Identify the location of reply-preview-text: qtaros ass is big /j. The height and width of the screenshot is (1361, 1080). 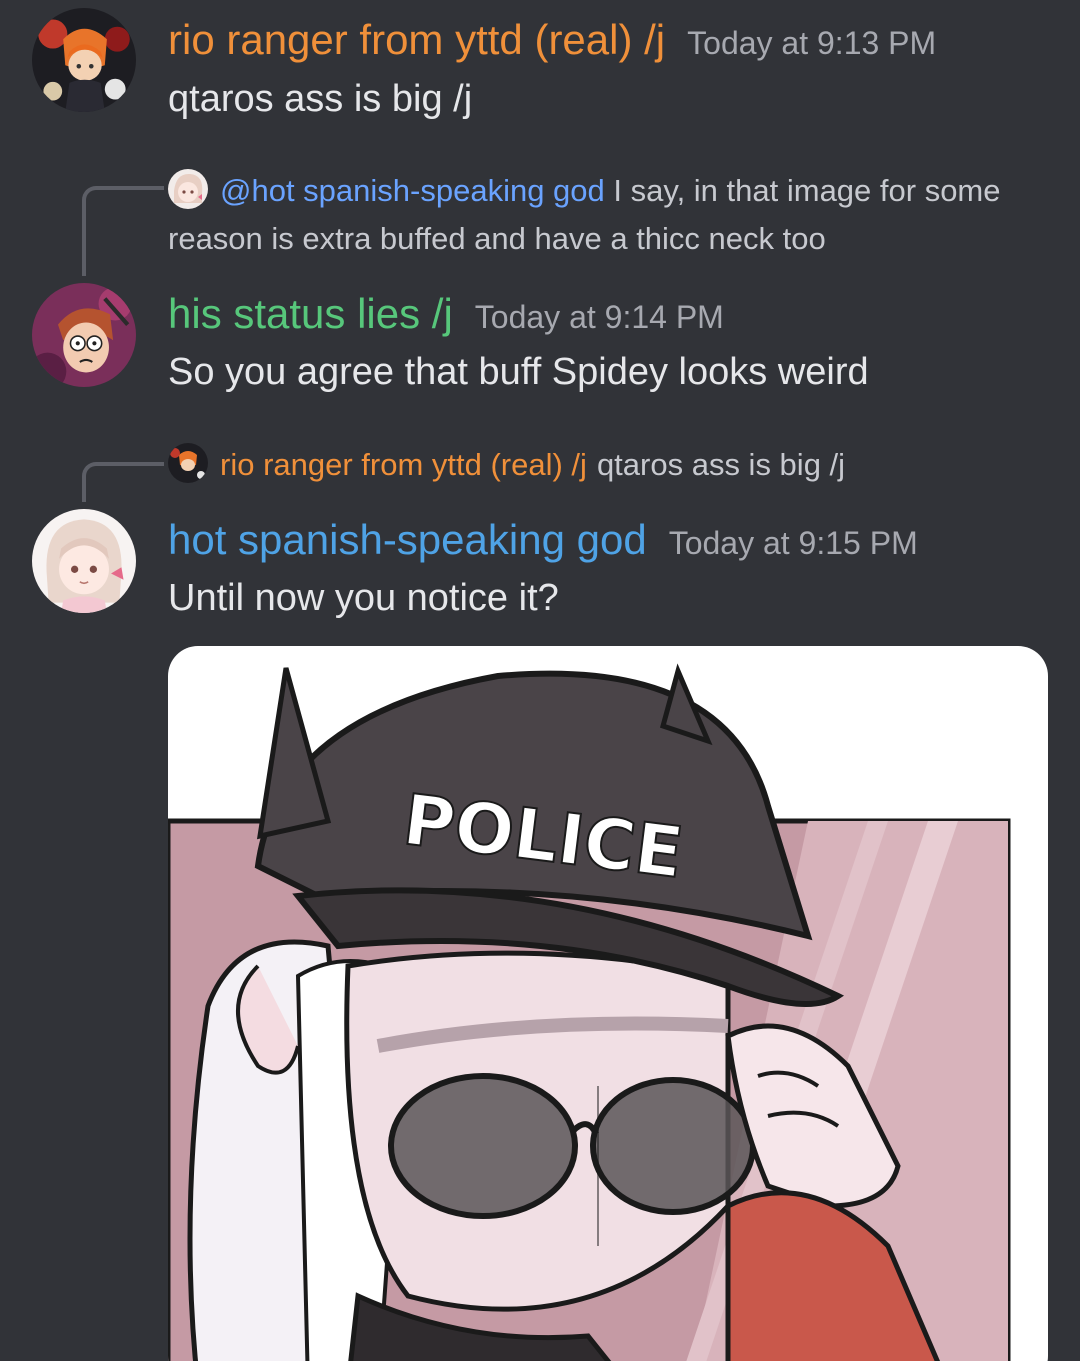
(721, 464).